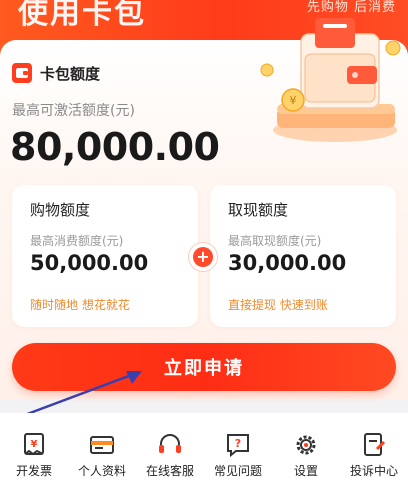 The width and height of the screenshot is (408, 480). What do you see at coordinates (33, 471) in the screenshot?
I see `nav-label-invoice: 开发票` at bounding box center [33, 471].